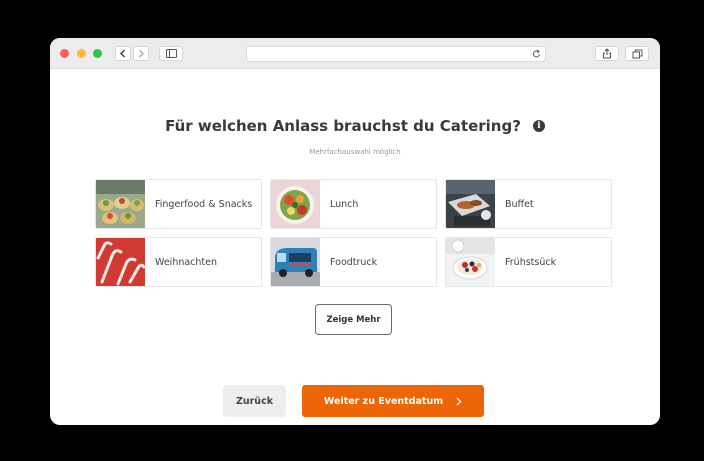  I want to click on close-window-button, so click(64, 53).